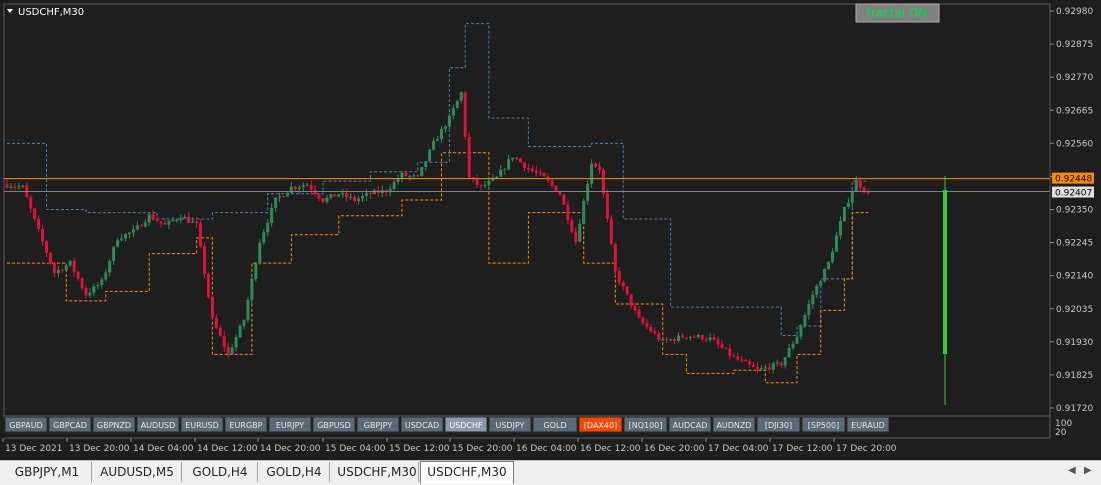  I want to click on tab: AUDUSD,M5, so click(137, 472).